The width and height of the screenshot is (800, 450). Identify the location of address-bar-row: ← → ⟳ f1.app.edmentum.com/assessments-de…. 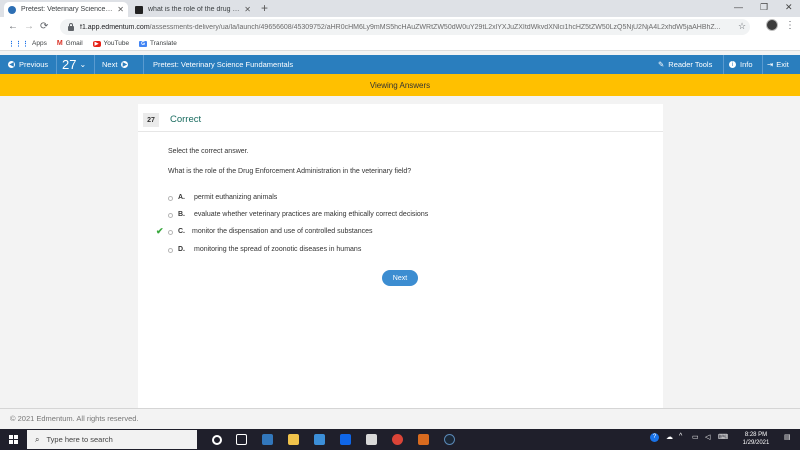
(400, 27).